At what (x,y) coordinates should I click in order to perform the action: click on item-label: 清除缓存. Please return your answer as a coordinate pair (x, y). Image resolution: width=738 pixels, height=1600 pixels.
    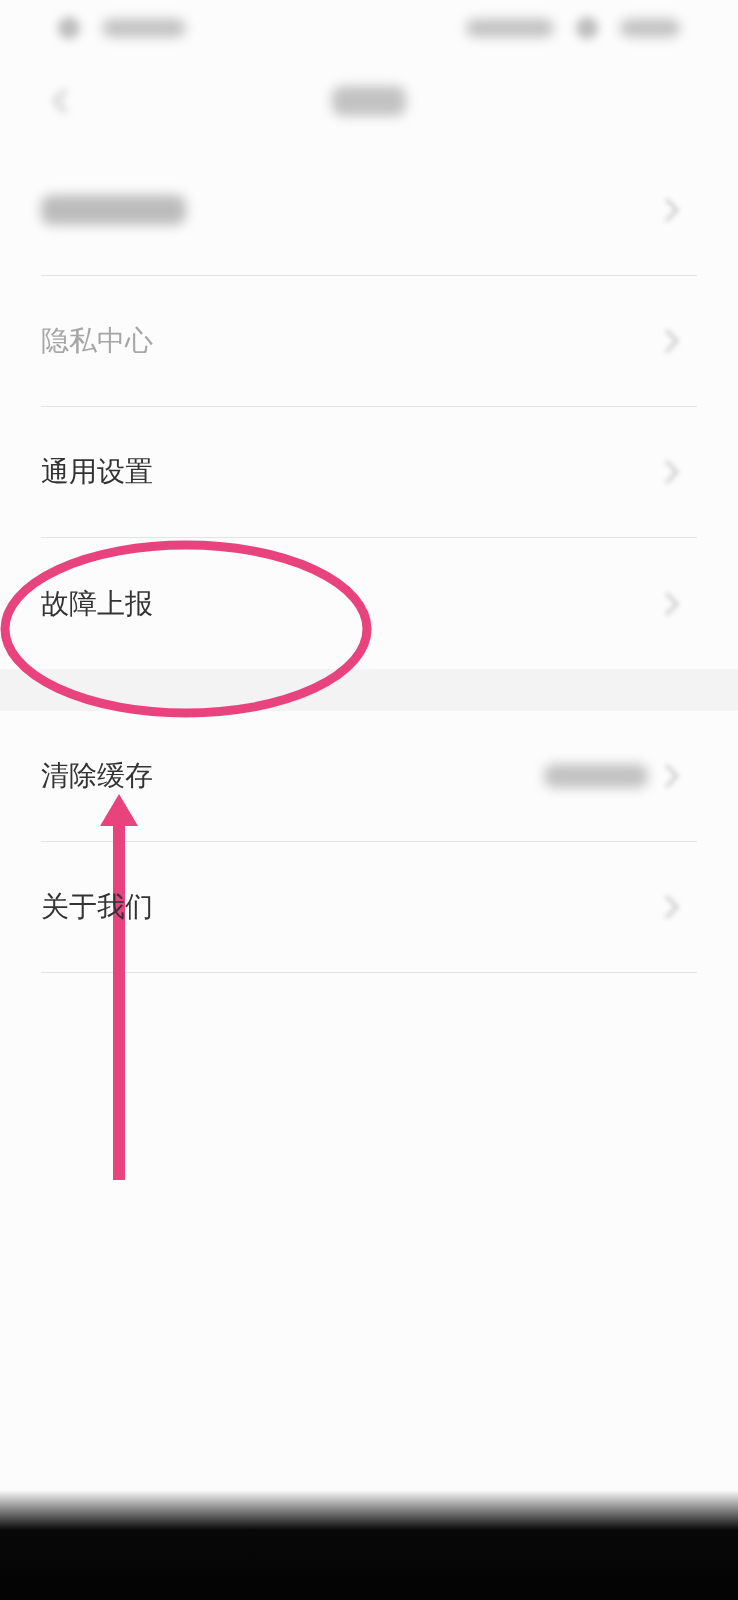
    Looking at the image, I should click on (97, 776).